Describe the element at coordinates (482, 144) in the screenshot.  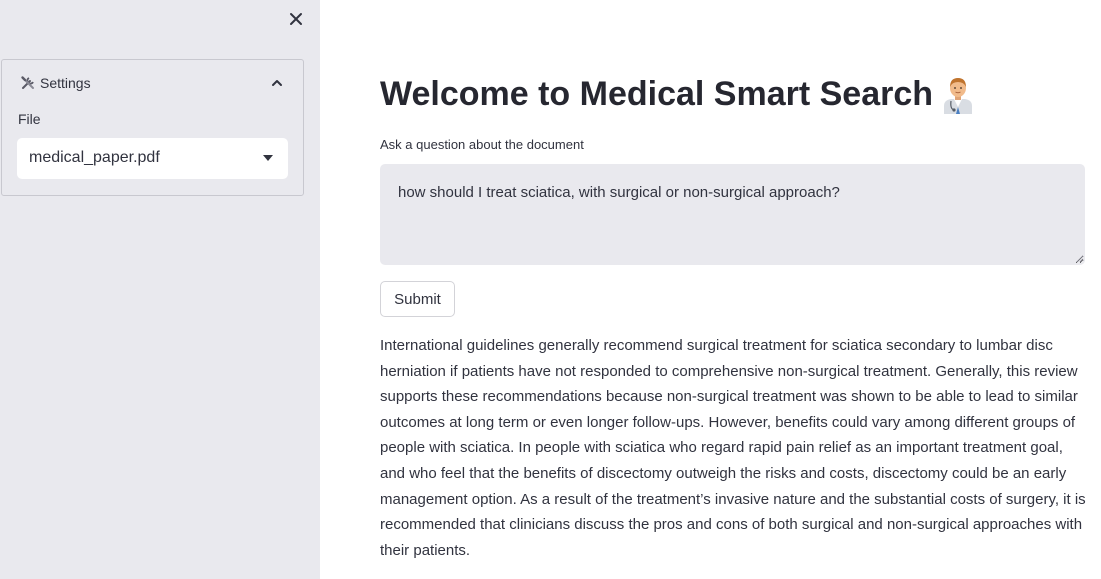
I see `question-label: Ask a question about the document` at that location.